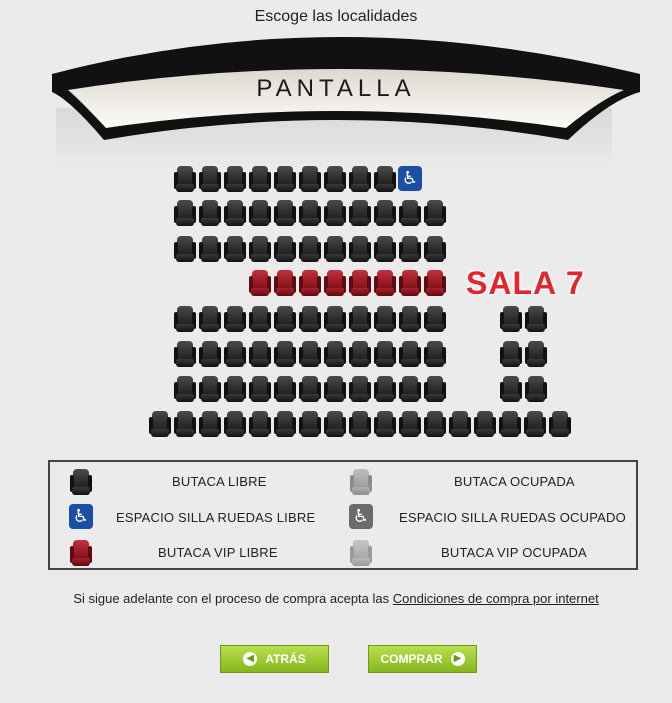 This screenshot has height=703, width=672. I want to click on buy-button: COMPRAR ▶, so click(422, 659).